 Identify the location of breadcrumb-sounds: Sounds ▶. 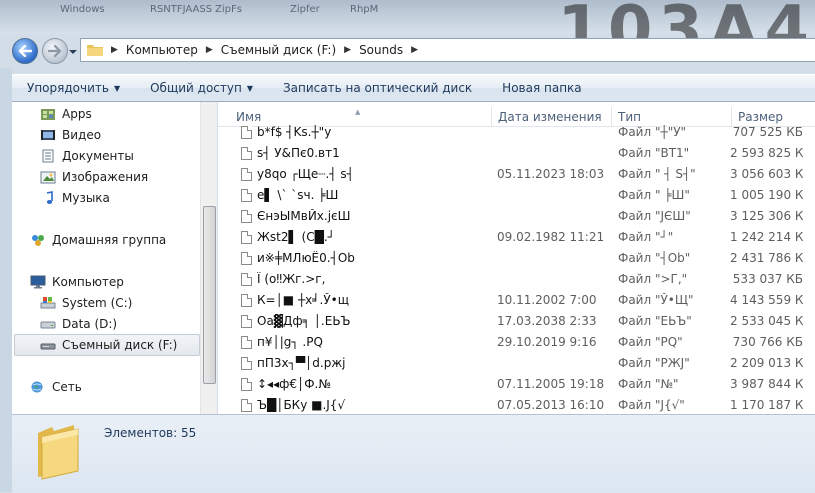
(392, 50).